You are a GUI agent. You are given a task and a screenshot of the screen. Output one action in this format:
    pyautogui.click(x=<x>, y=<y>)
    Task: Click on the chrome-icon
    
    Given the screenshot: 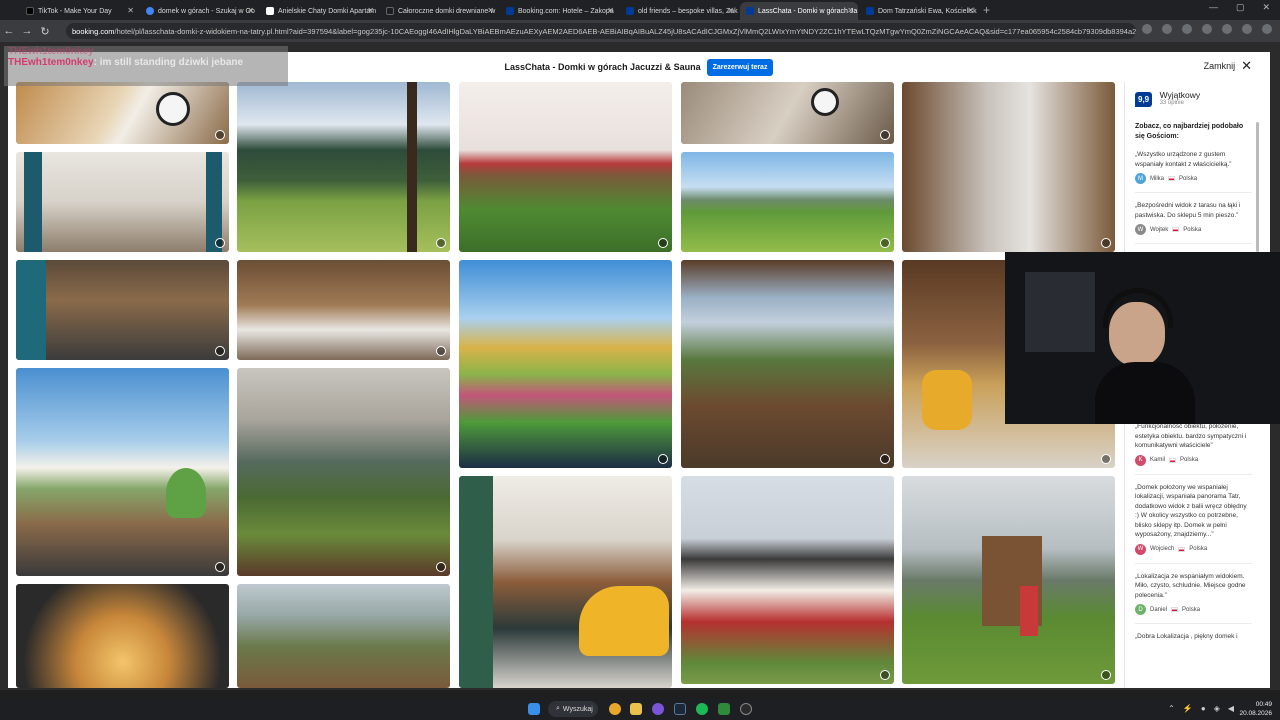 What is the action you would take?
    pyautogui.click(x=615, y=709)
    